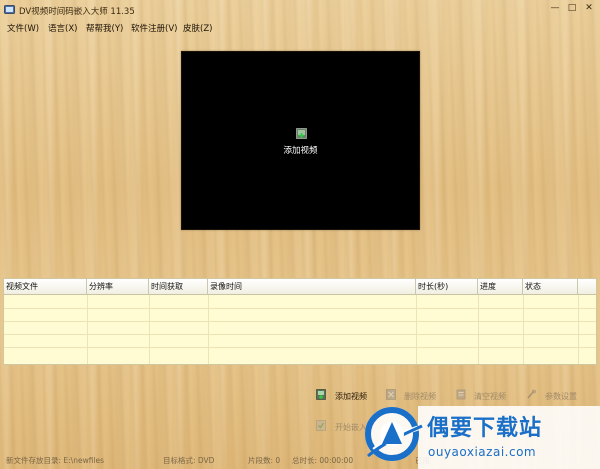 The width and height of the screenshot is (600, 469). I want to click on column-duration: 时长(秒), so click(447, 287).